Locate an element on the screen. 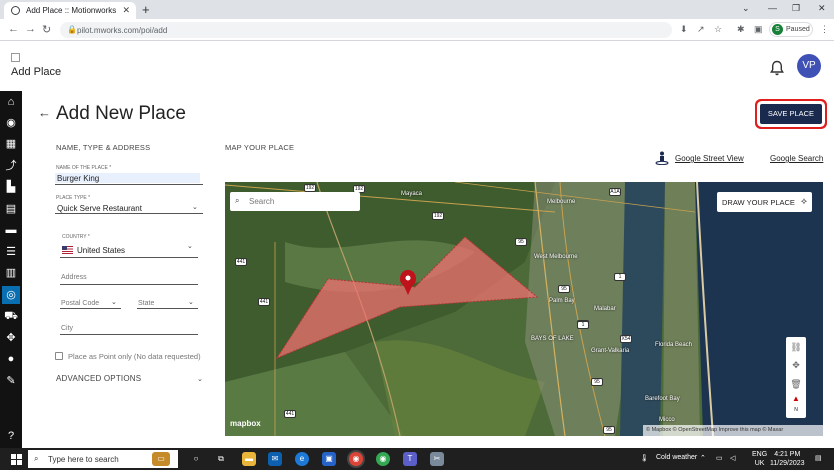  google-street-view-link: Google Street View is located at coordinates (709, 158).